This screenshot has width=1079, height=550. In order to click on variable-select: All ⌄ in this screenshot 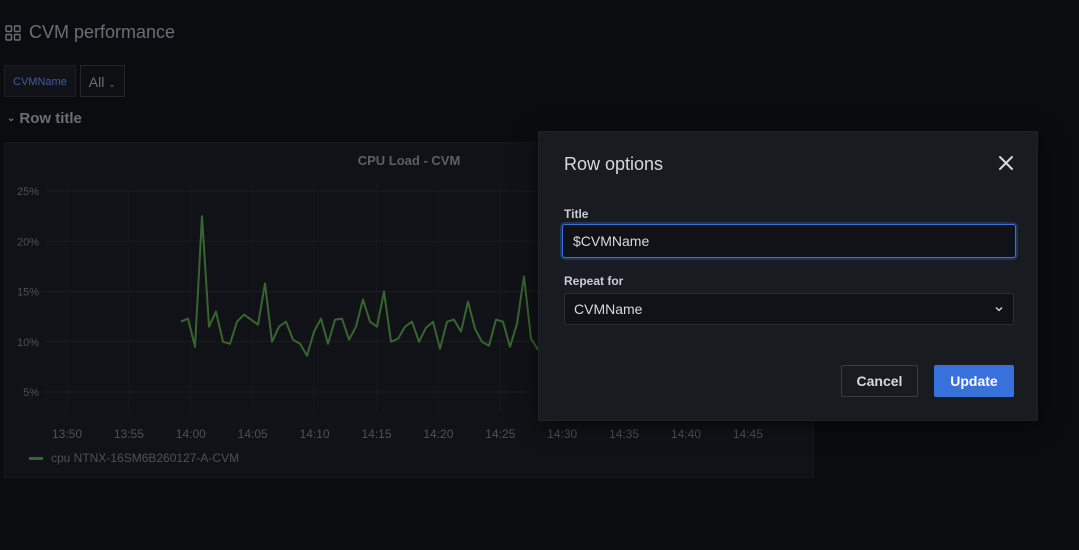, I will do `click(102, 81)`.